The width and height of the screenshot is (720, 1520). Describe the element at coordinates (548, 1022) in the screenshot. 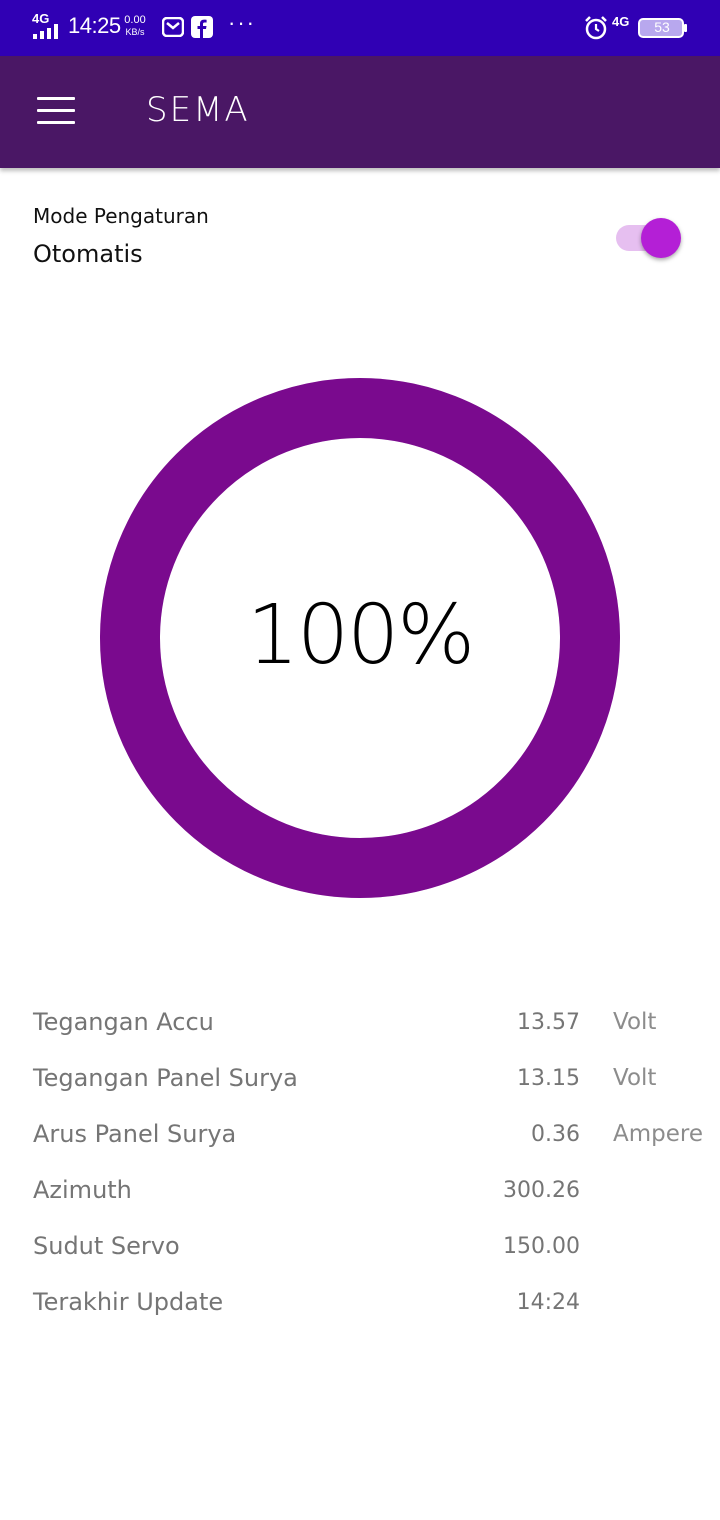

I see `reading-value: 13.57` at that location.